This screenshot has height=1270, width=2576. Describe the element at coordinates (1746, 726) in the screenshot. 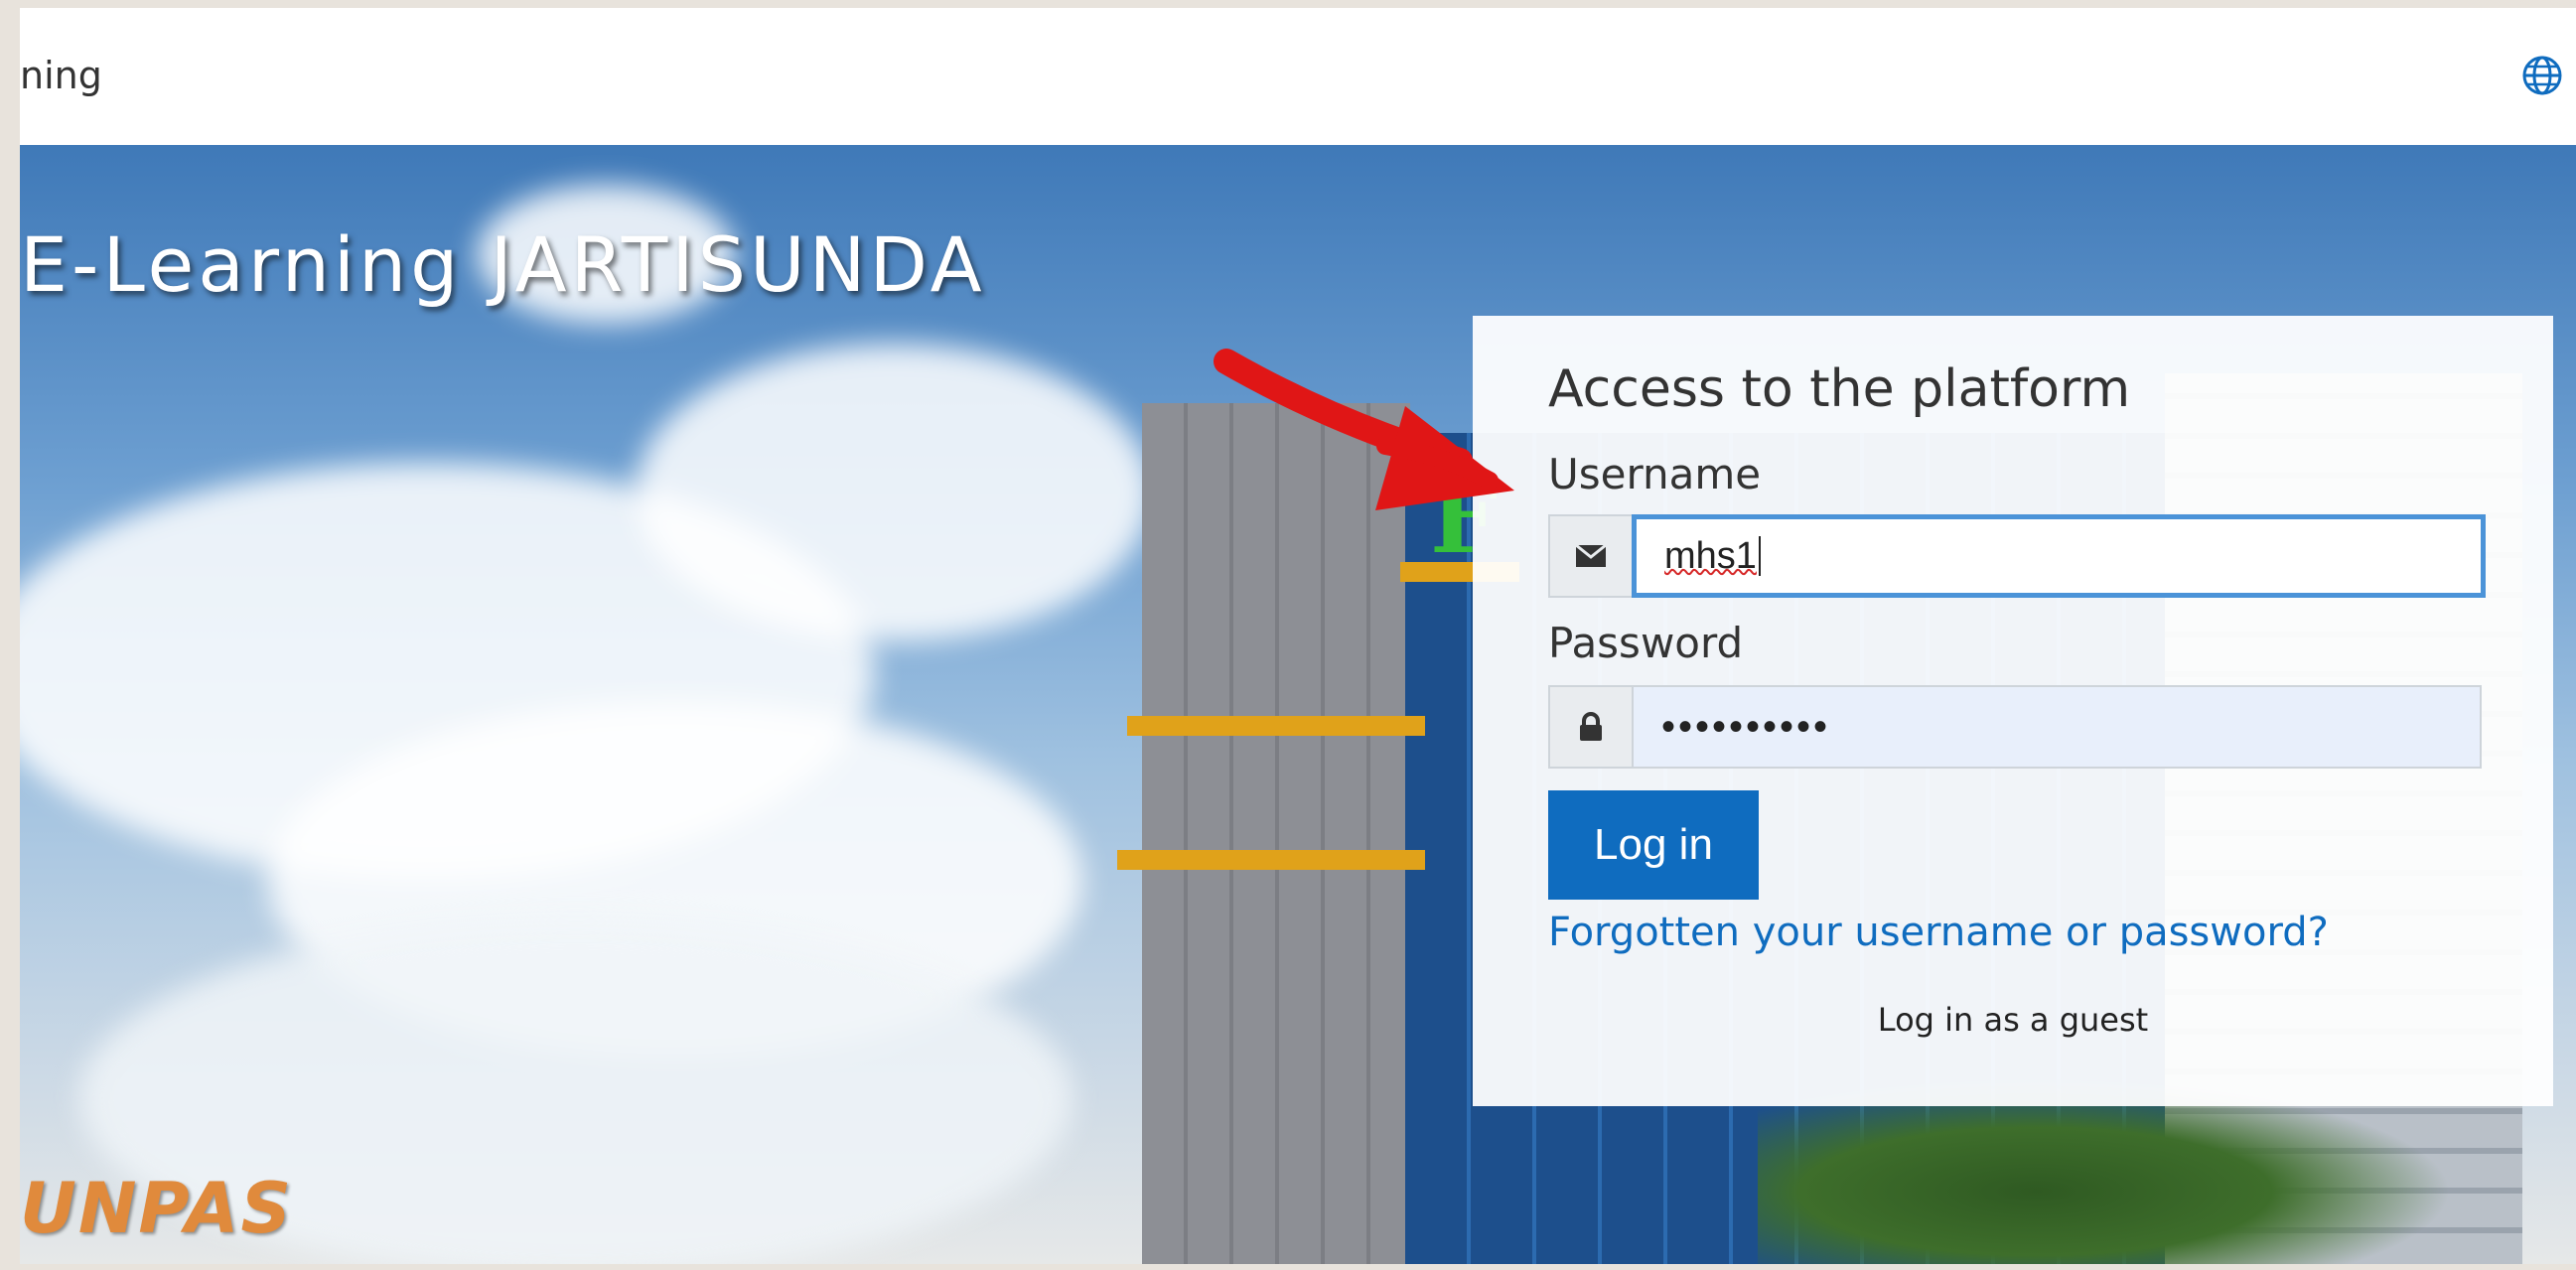

I see `password-mask: ••••••••••` at that location.